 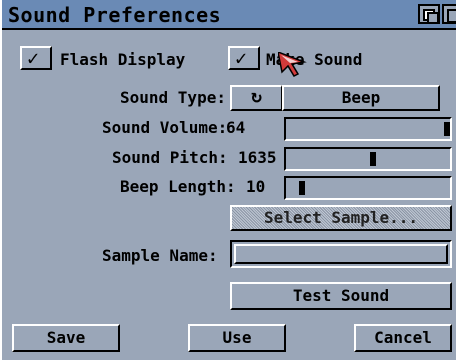 What do you see at coordinates (237, 338) in the screenshot?
I see `use-button: Use` at bounding box center [237, 338].